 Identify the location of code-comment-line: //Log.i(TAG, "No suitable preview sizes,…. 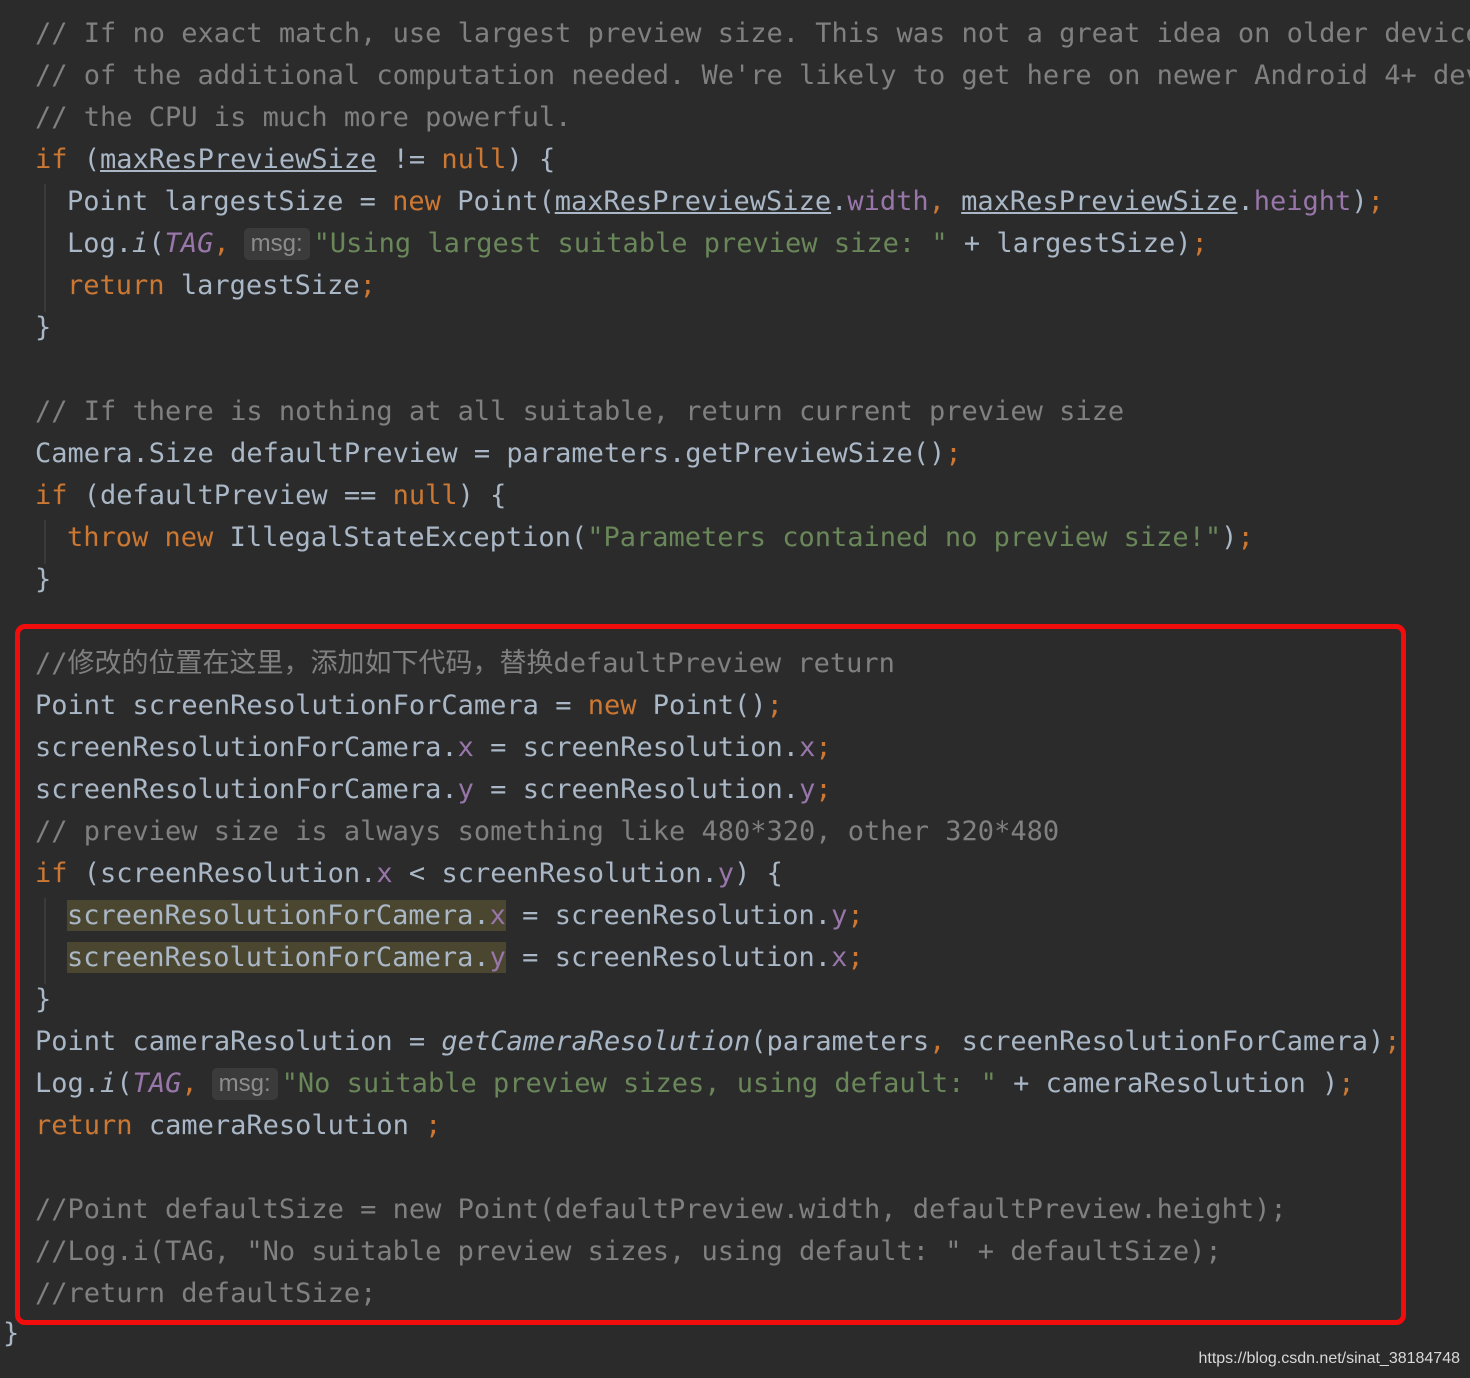
(628, 1251).